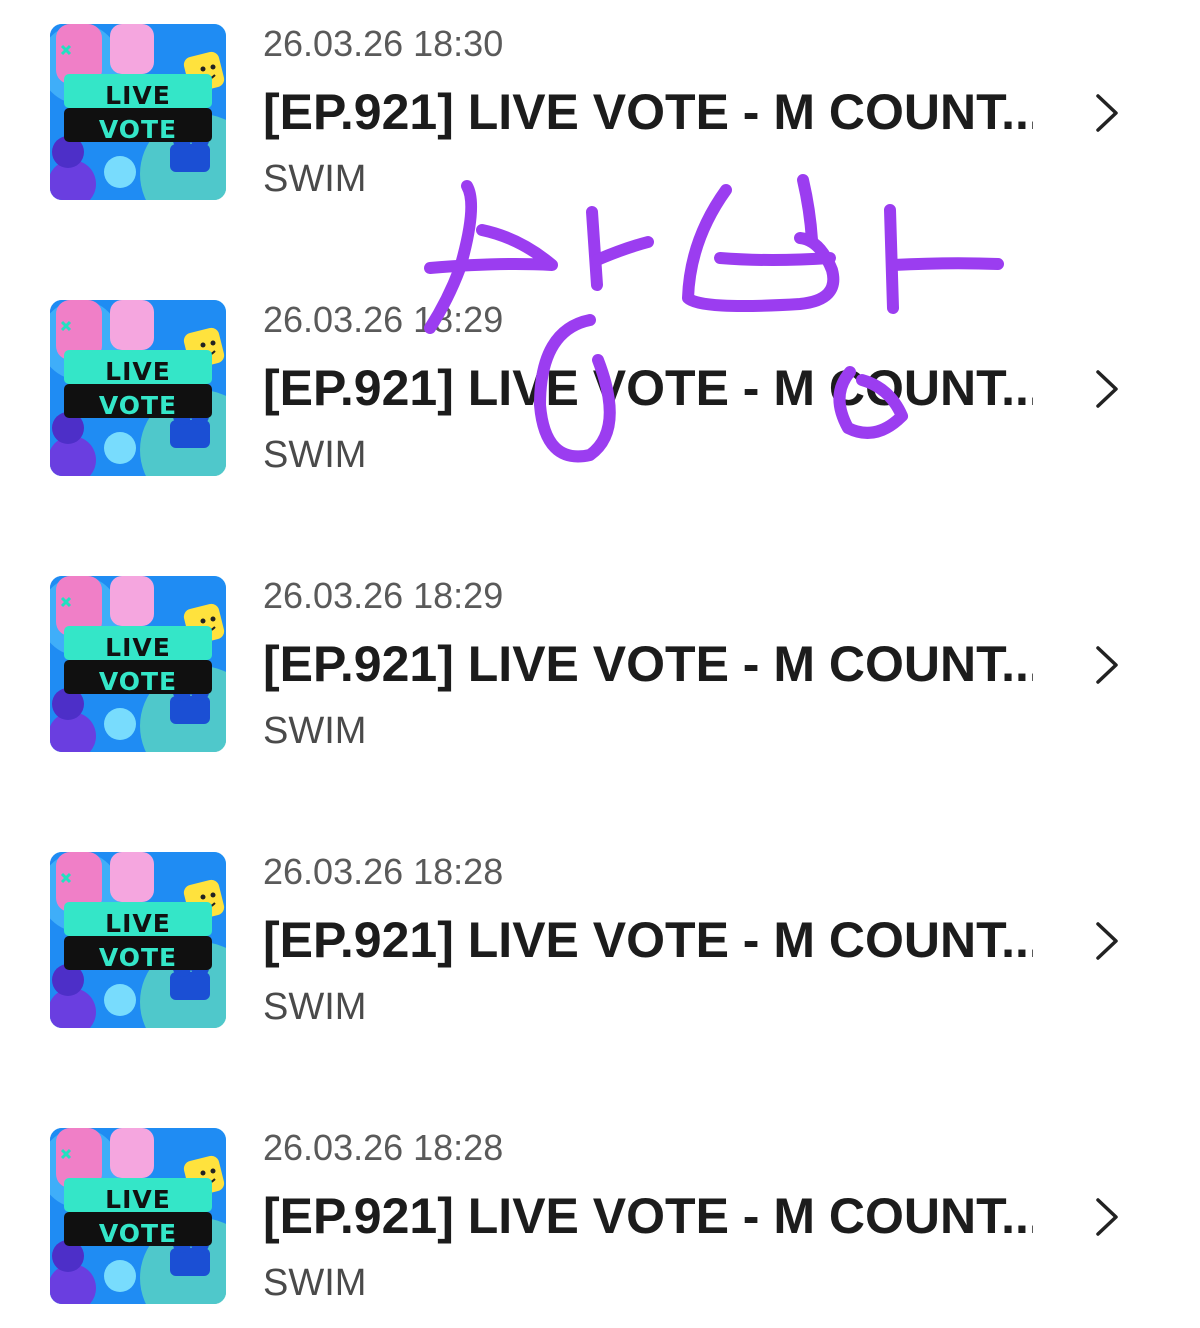 This screenshot has height=1328, width=1200. Describe the element at coordinates (383, 43) in the screenshot. I see `item-timestamp: 26.03.26 18:30` at that location.